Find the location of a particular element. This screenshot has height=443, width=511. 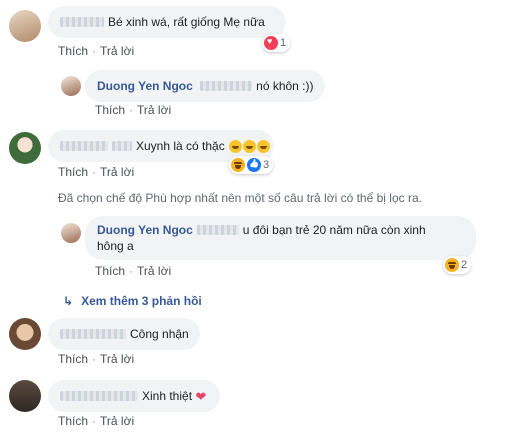

heart-icon is located at coordinates (271, 43).